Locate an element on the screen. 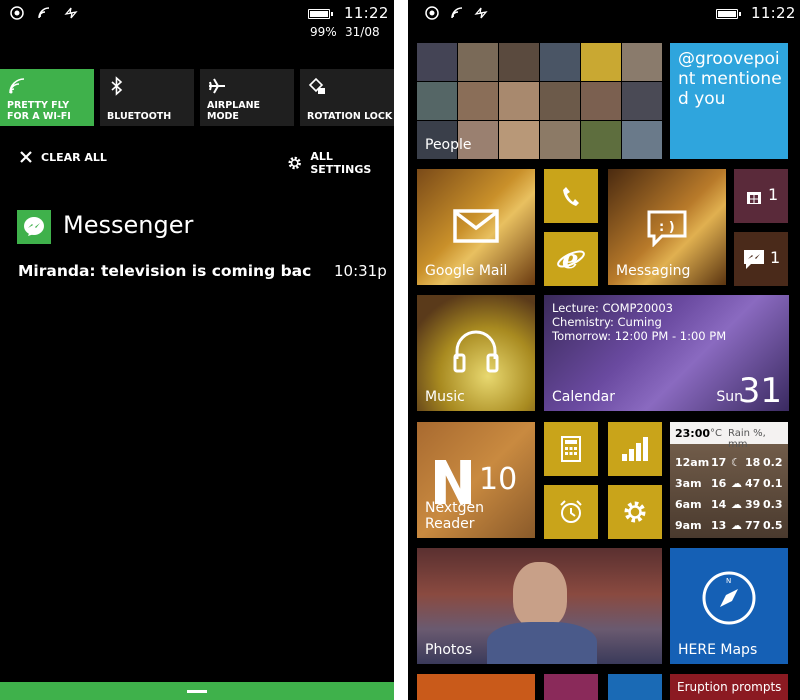 The image size is (800, 700). all-settings-button: ALL SETTINGS is located at coordinates (340, 163).